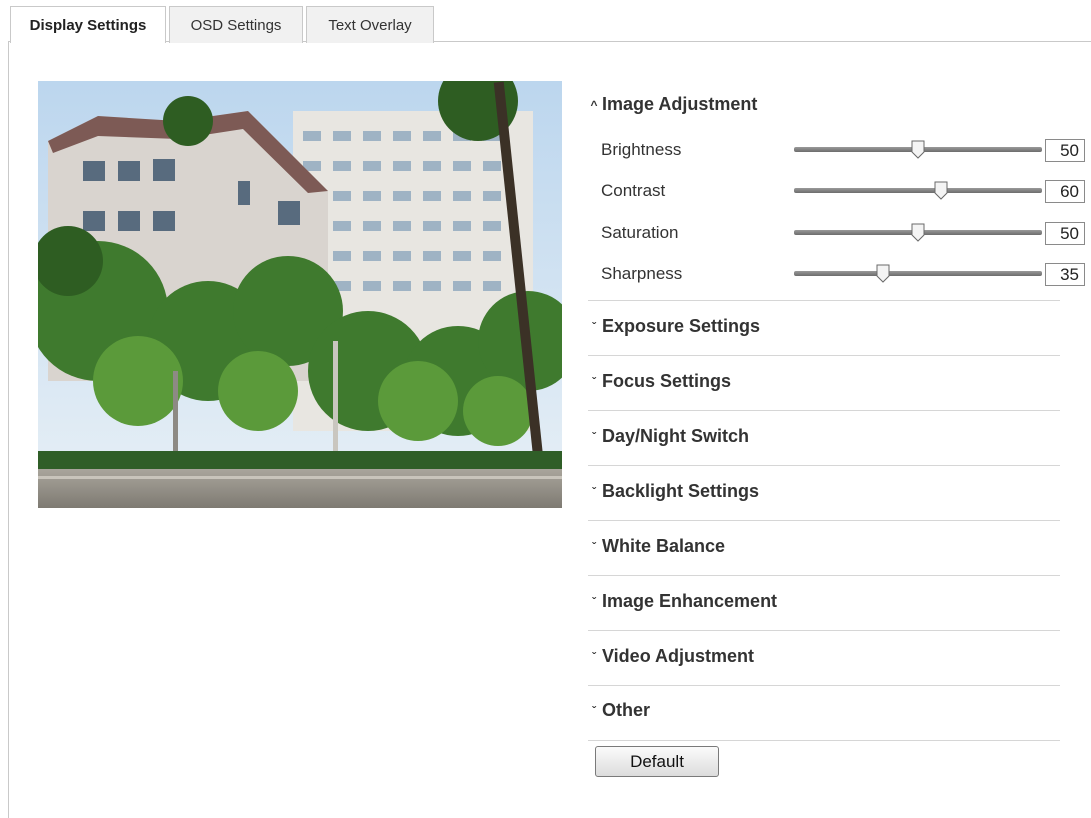 The height and width of the screenshot is (818, 1091). What do you see at coordinates (1065, 233) in the screenshot?
I see `saturation-value-field: 50` at bounding box center [1065, 233].